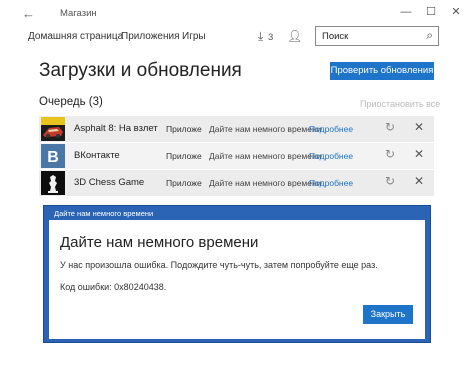 The image size is (474, 367). I want to click on check-updates-button: Проверить обновления, so click(382, 71).